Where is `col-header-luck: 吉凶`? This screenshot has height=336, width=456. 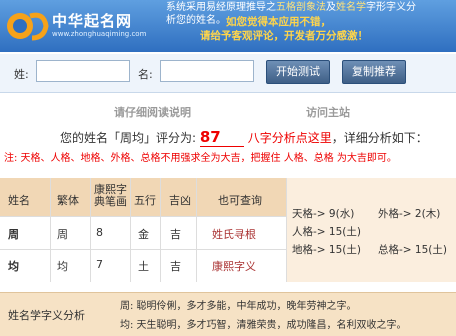
col-header-luck: 吉凶 is located at coordinates (180, 200).